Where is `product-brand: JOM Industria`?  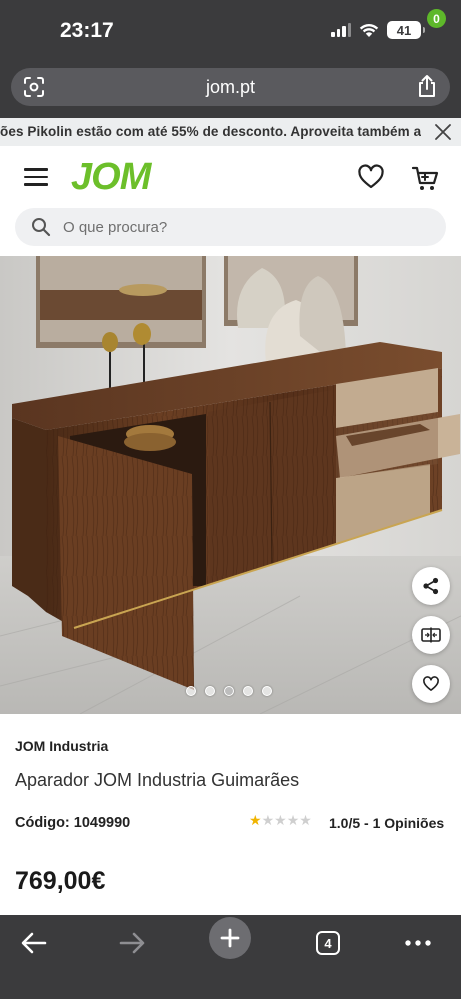
product-brand: JOM Industria is located at coordinates (61, 746).